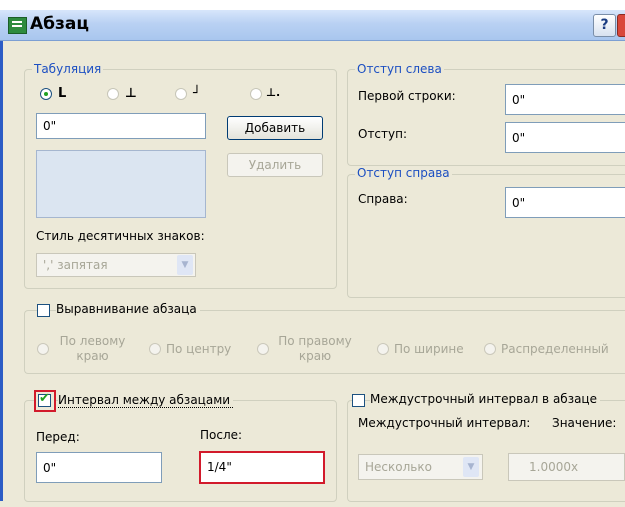 The width and height of the screenshot is (625, 507). Describe the element at coordinates (1, 271) in the screenshot. I see `window-border` at that location.